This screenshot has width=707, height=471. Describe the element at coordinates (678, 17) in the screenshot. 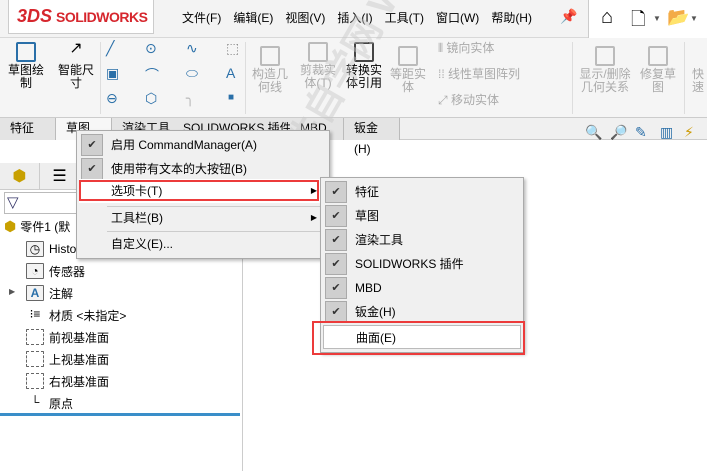

I see `open-folder-icon: 📂` at that location.